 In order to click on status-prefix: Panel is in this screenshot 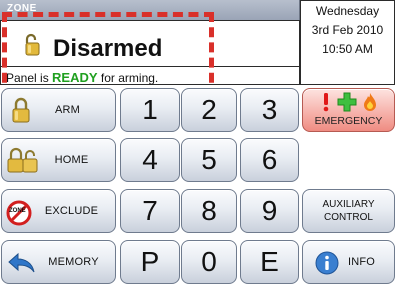, I will do `click(27, 78)`.